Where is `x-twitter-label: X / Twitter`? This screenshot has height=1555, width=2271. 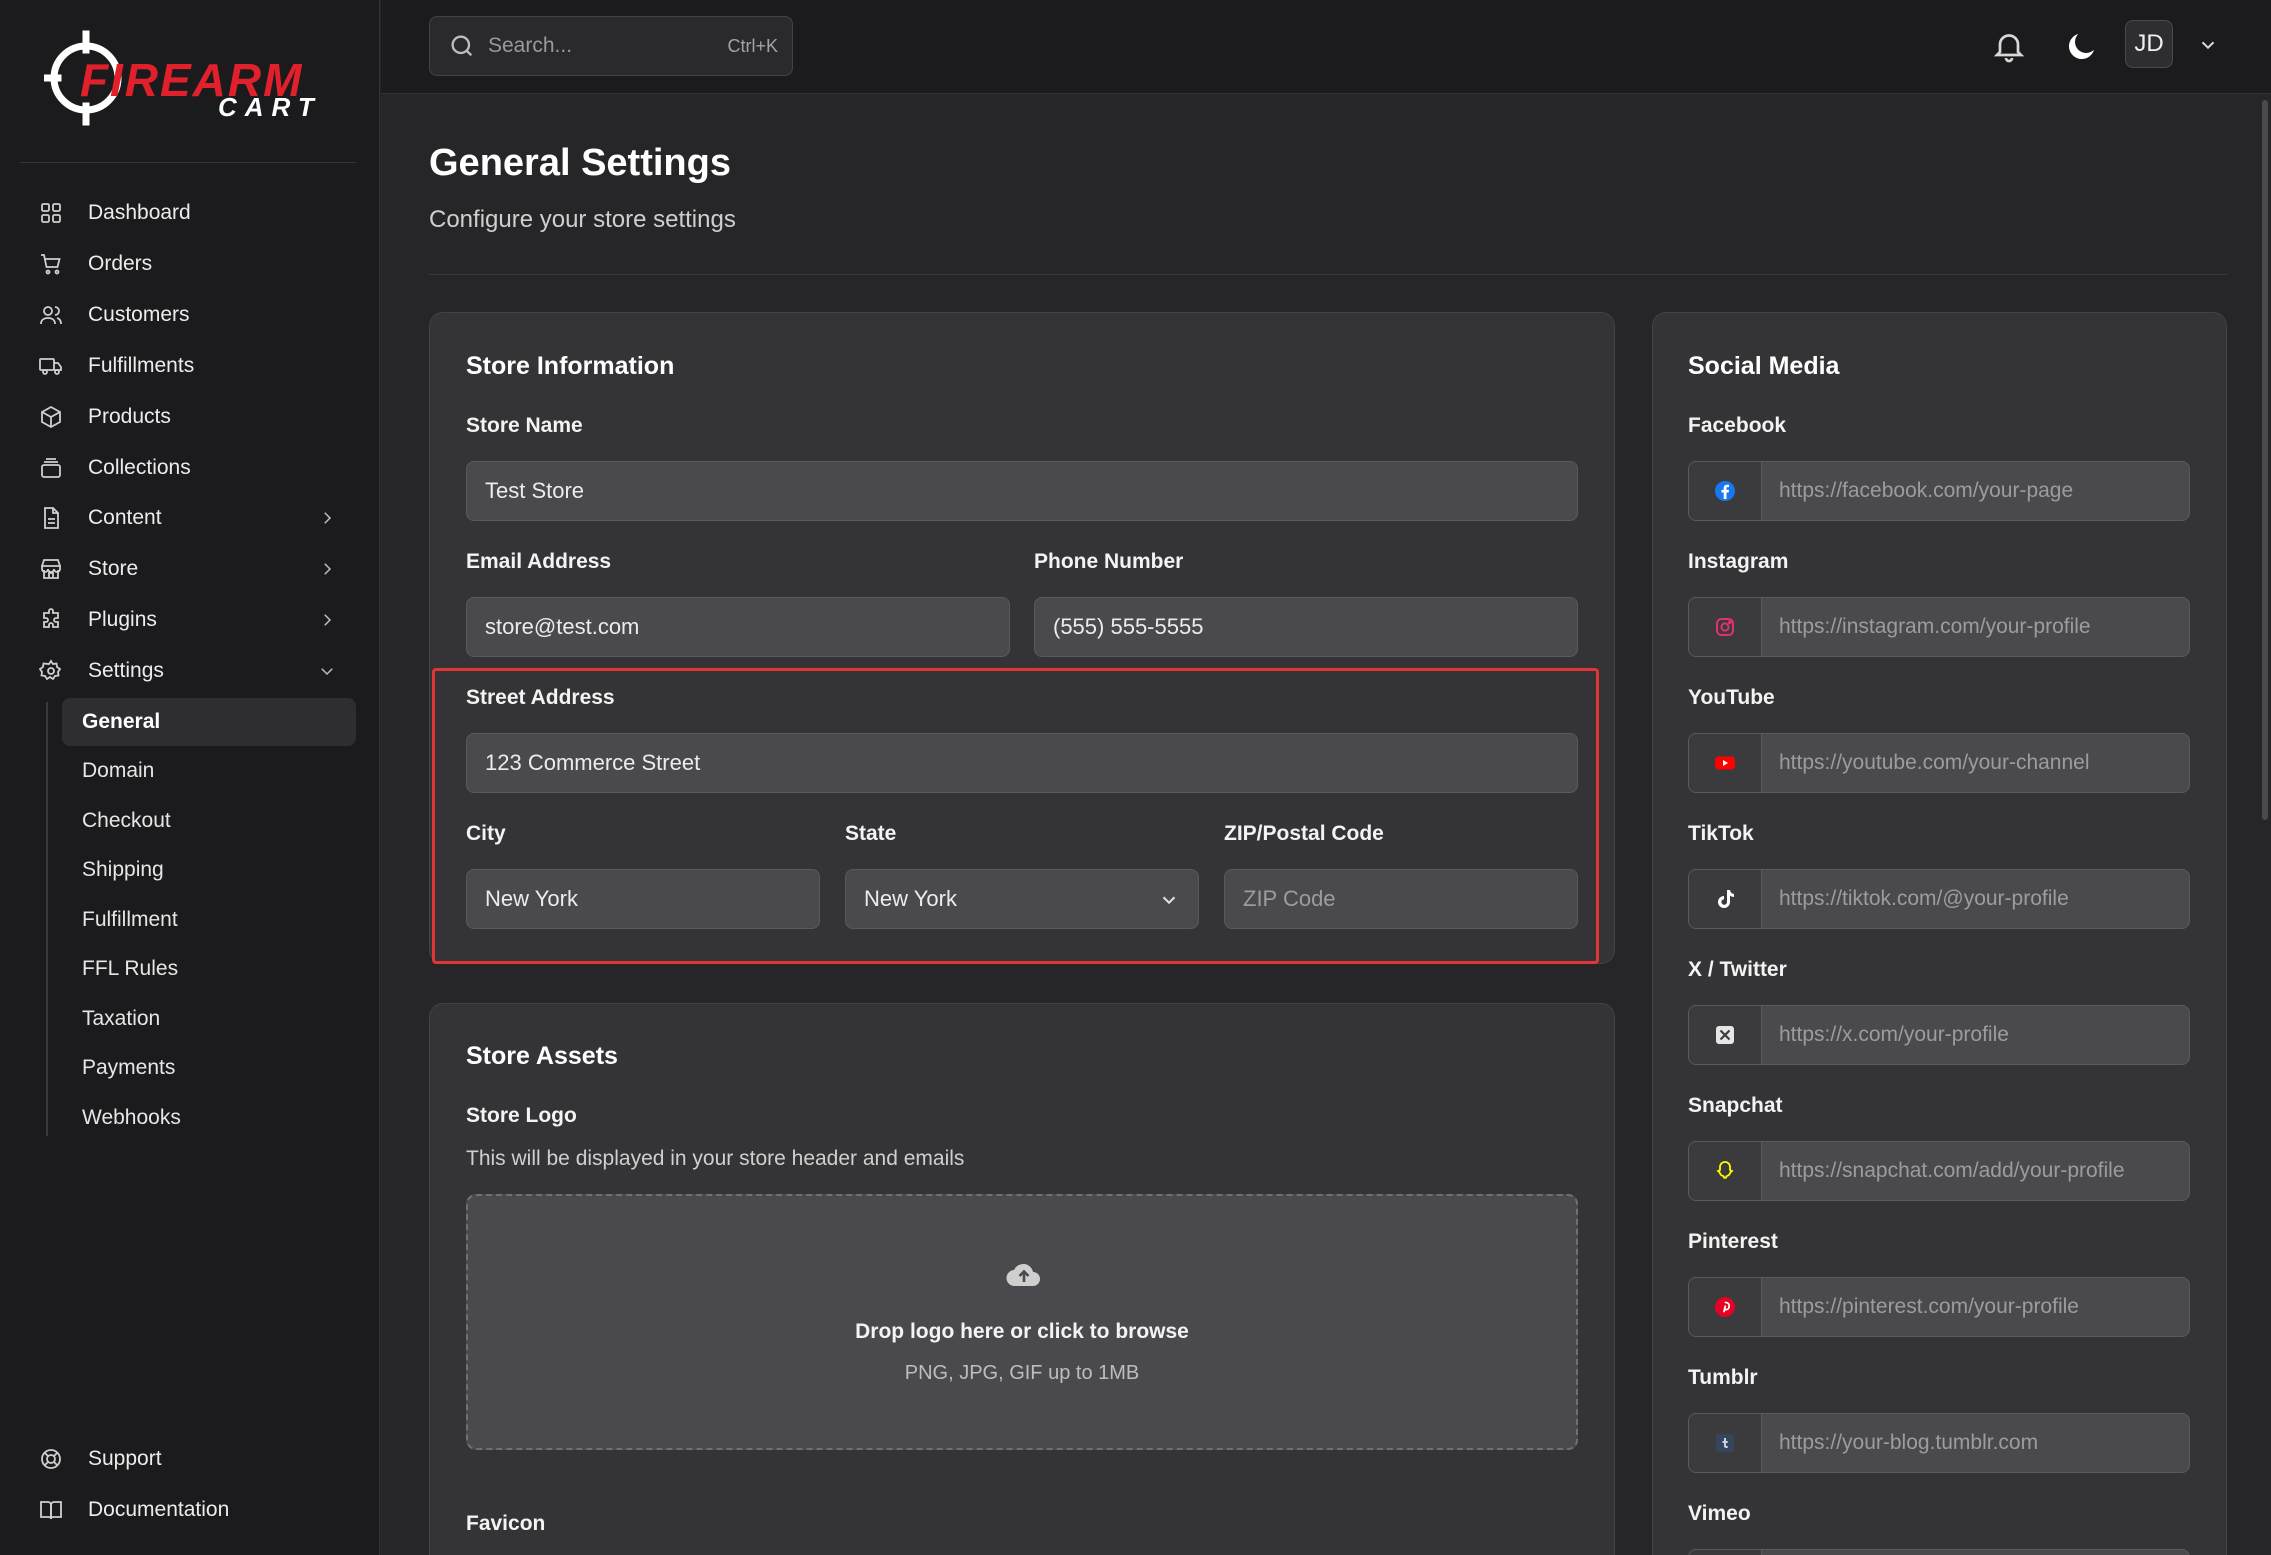 x-twitter-label: X / Twitter is located at coordinates (1737, 969).